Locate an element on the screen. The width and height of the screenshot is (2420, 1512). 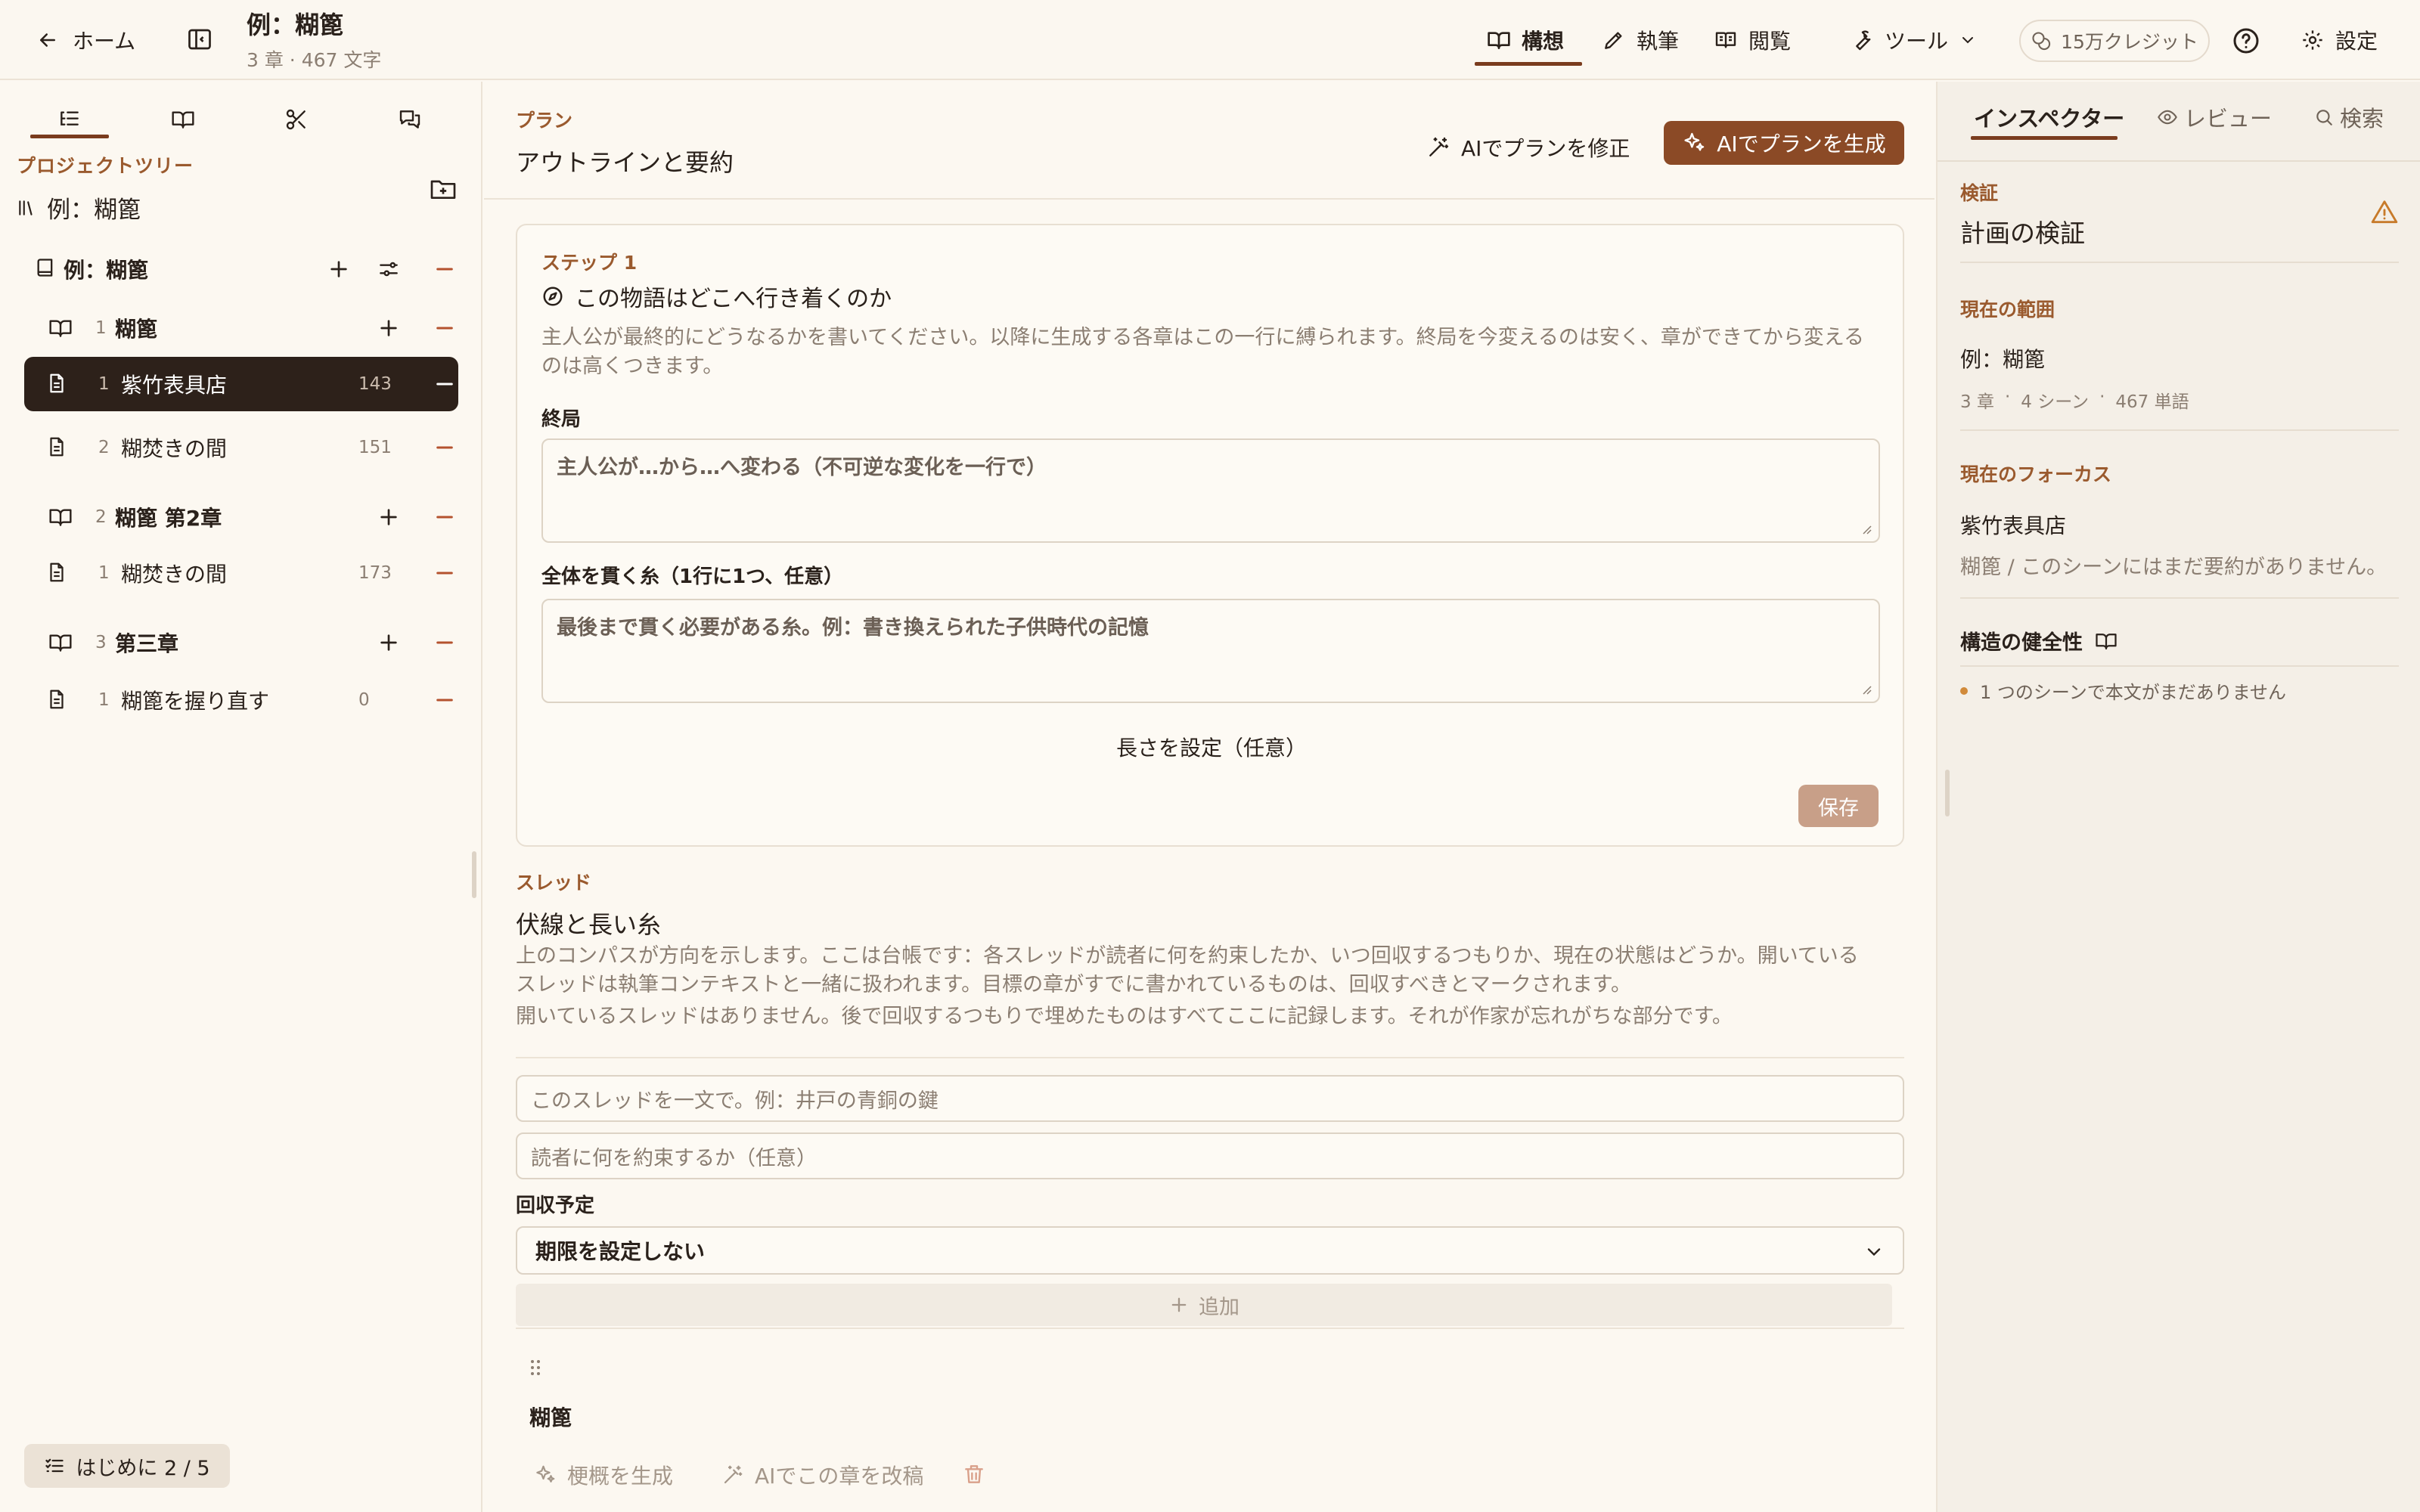
new-folder-icon is located at coordinates (443, 189).